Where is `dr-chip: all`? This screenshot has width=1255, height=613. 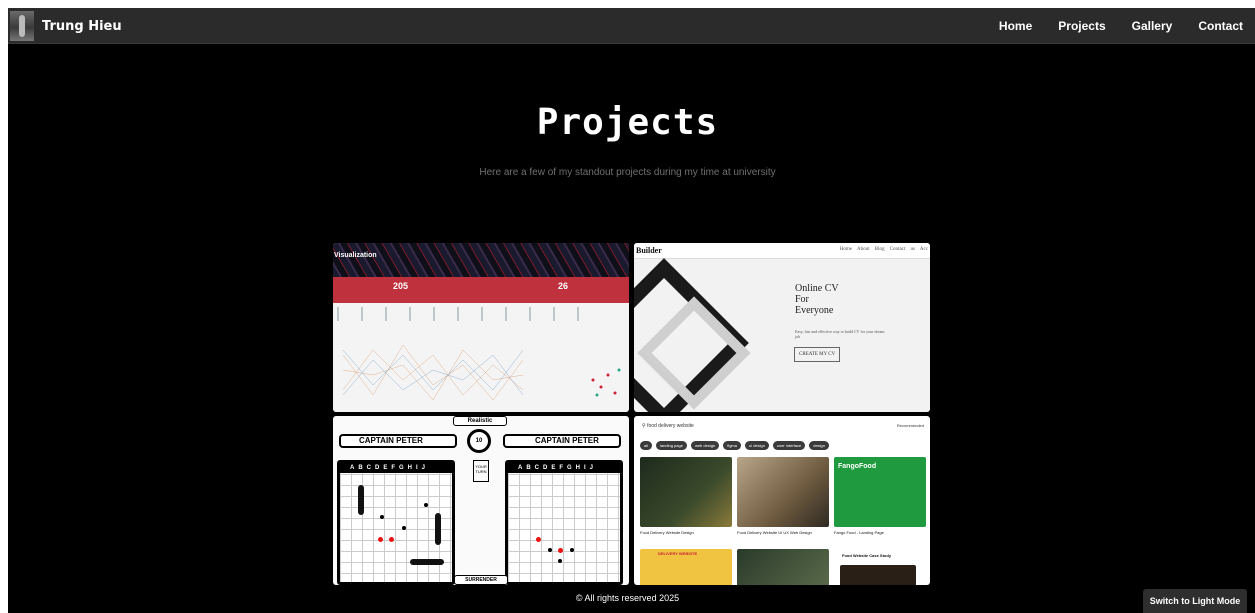 dr-chip: all is located at coordinates (646, 445).